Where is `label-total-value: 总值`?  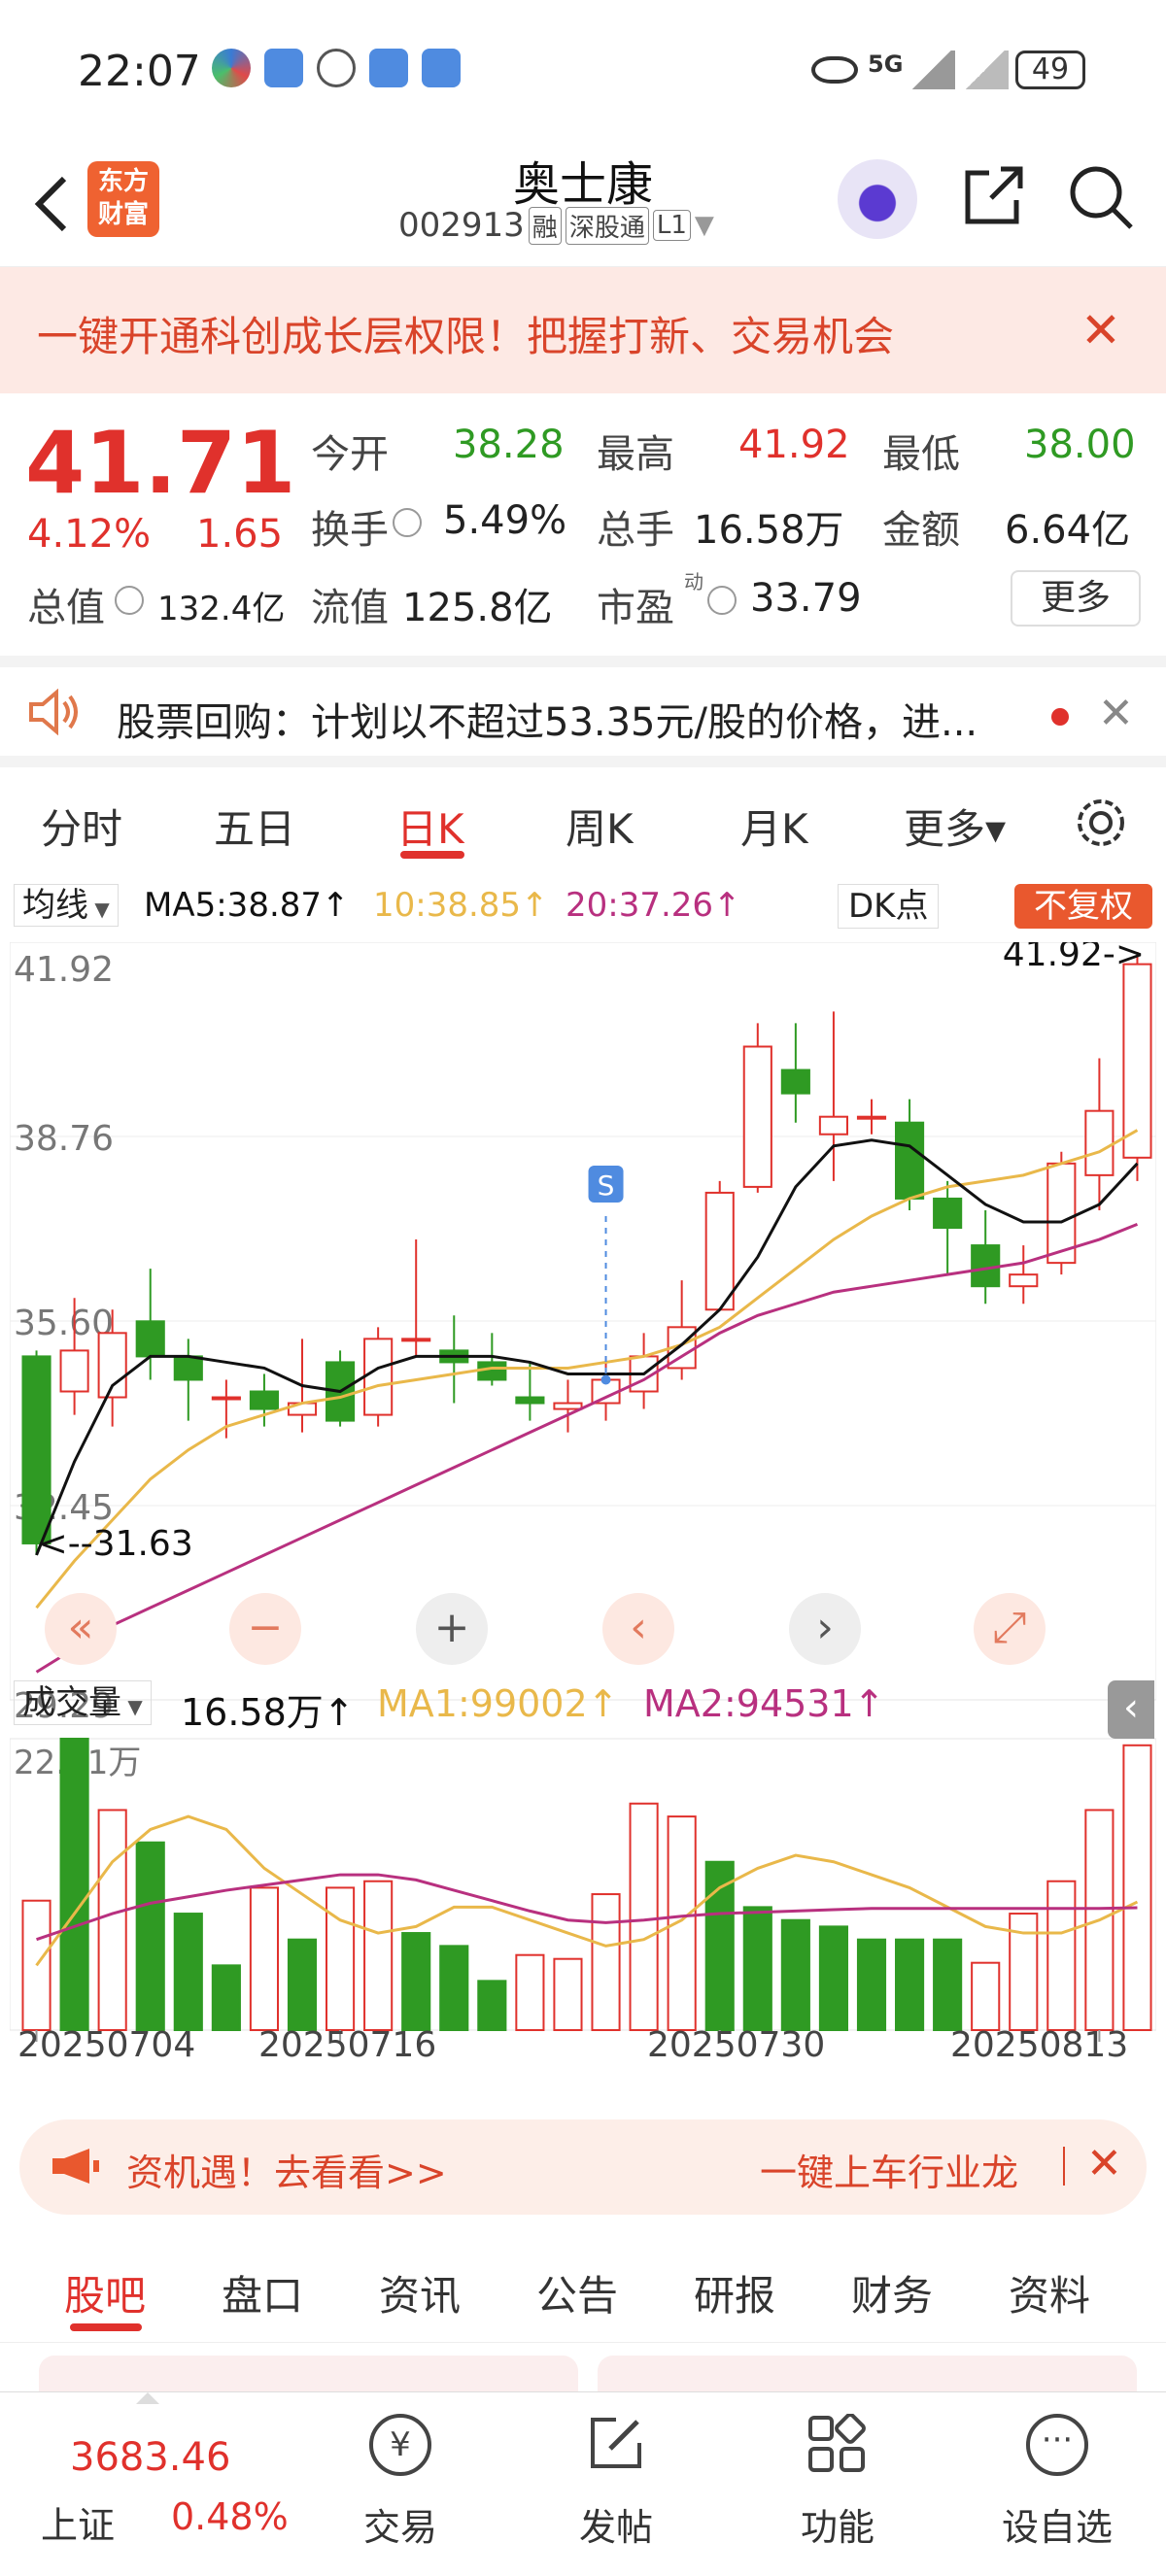 label-total-value: 总值 is located at coordinates (66, 608).